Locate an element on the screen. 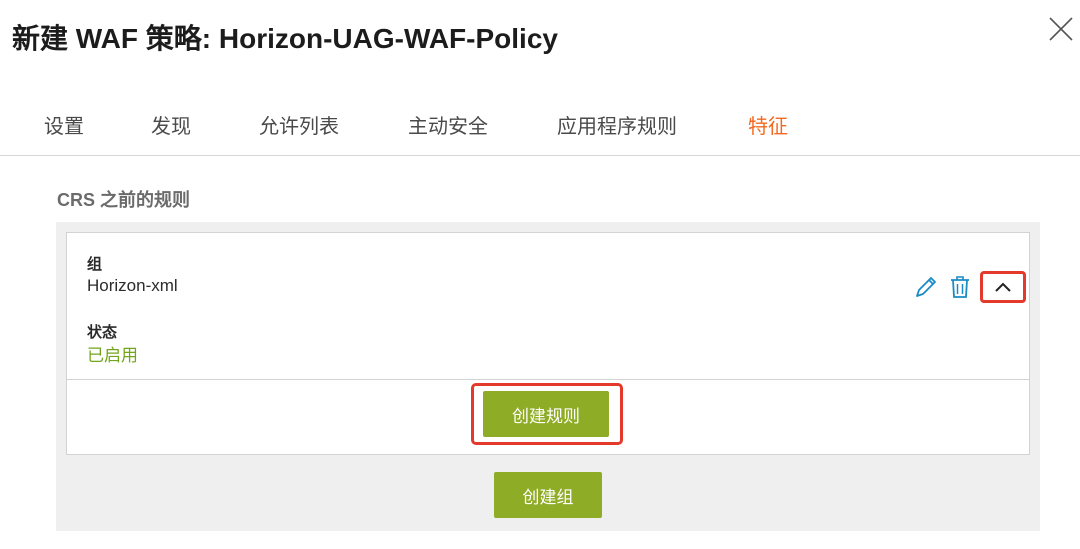 Image resolution: width=1080 pixels, height=549 pixels. rule-actions-area: 创建规则 is located at coordinates (548, 417).